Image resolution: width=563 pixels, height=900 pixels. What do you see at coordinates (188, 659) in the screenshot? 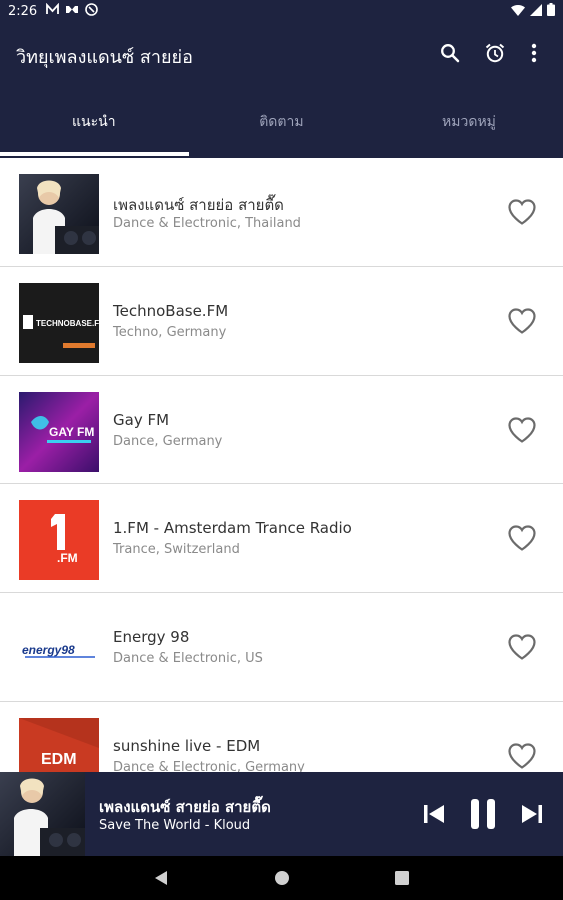
I see `station-meta: Dance & Electronic, US` at bounding box center [188, 659].